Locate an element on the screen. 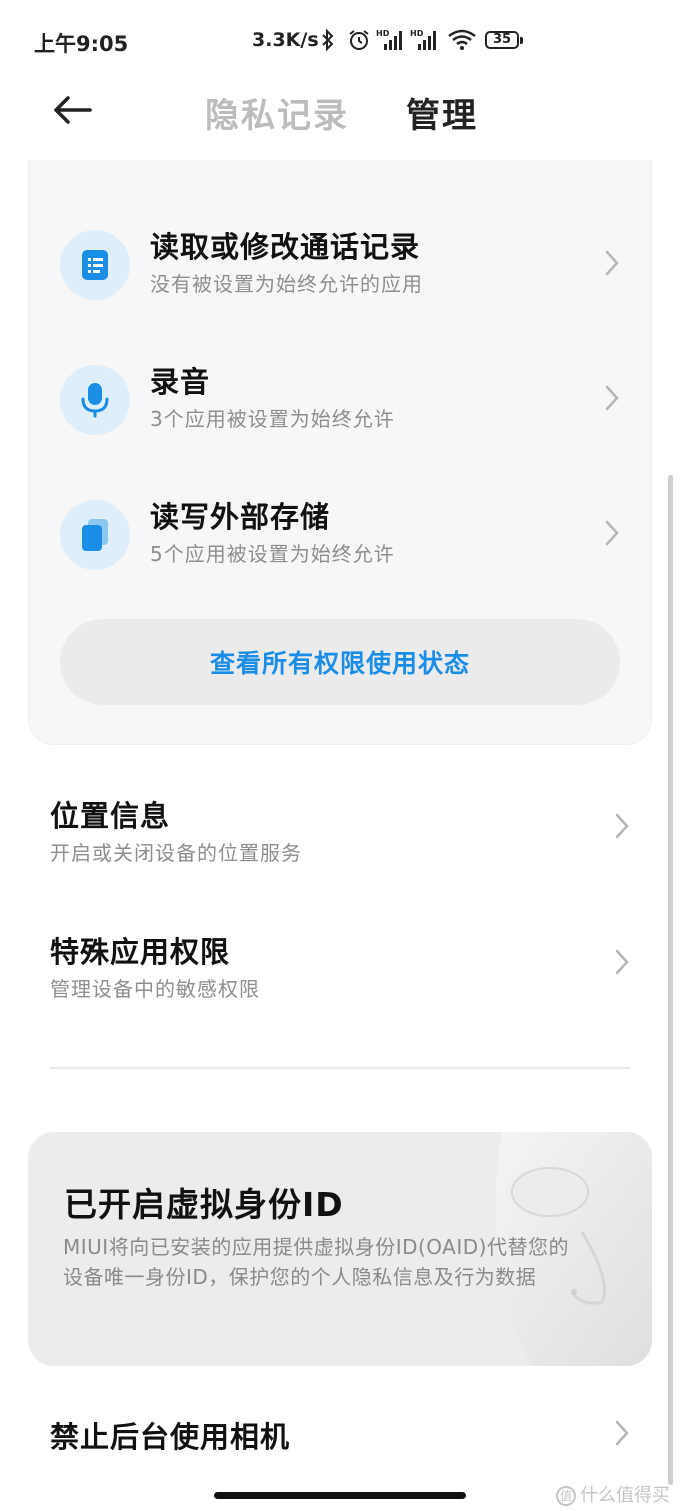 This screenshot has height=1511, width=680. battery-icon: 35 is located at coordinates (504, 40).